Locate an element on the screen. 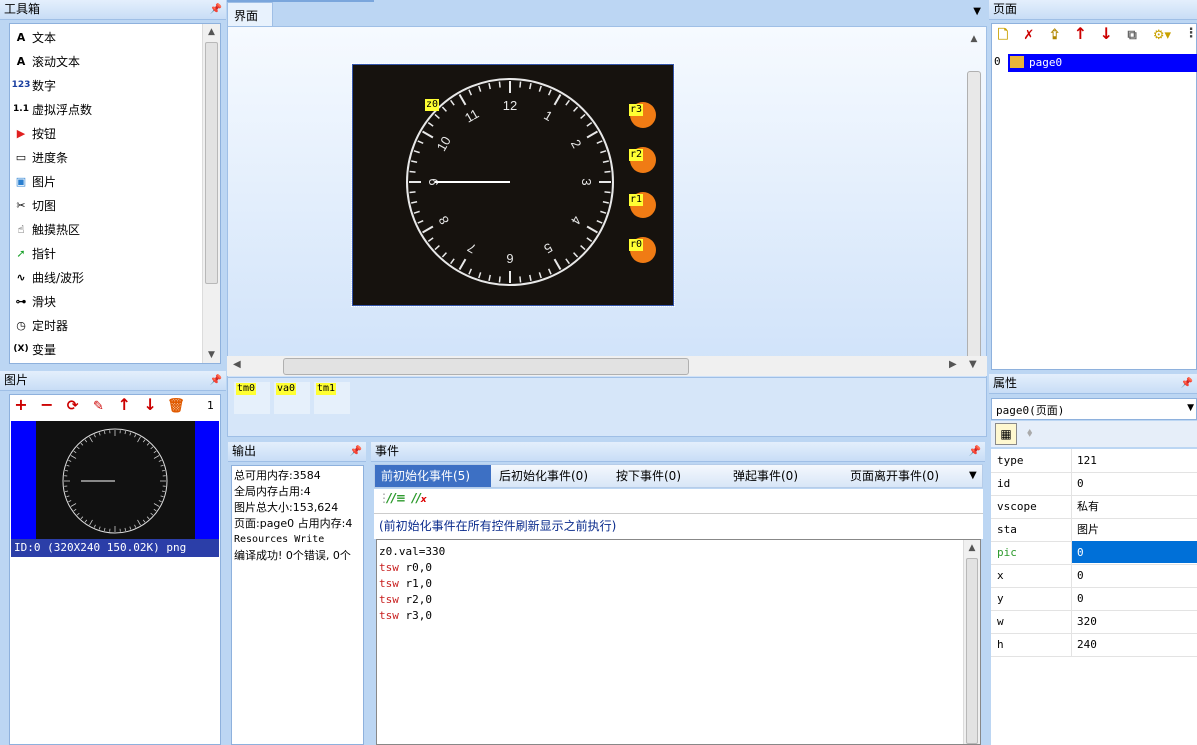  property-row-vscope: vscope 私有 is located at coordinates (1094, 507).